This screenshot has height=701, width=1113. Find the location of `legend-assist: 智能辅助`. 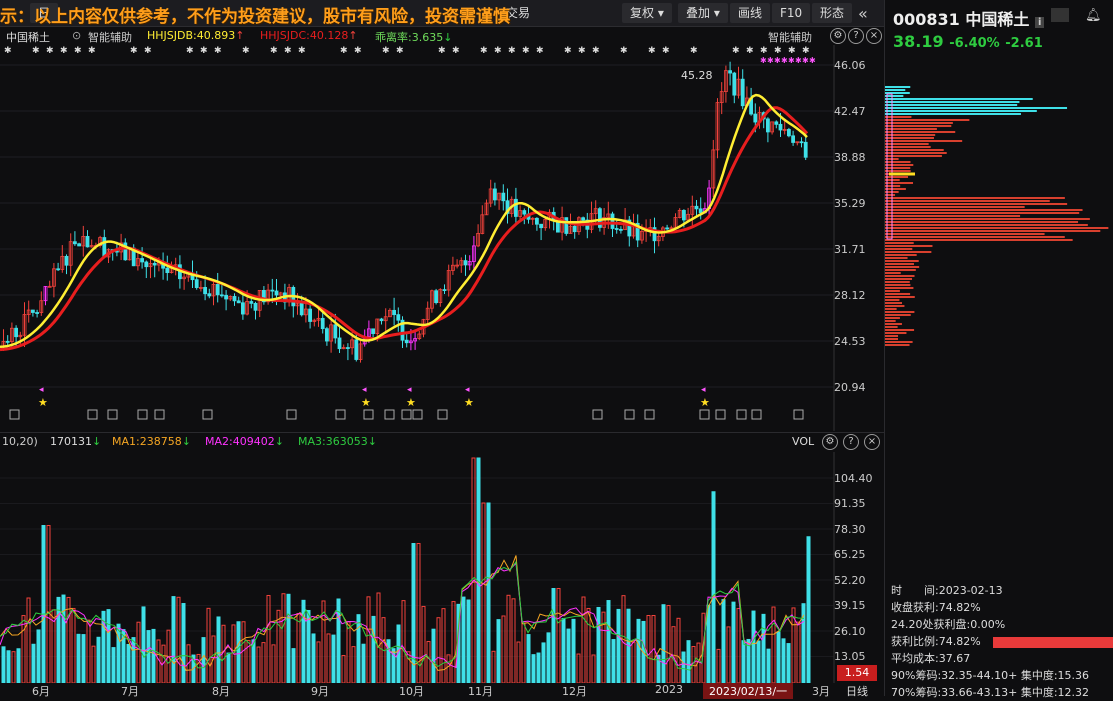

legend-assist: 智能辅助 is located at coordinates (110, 37).